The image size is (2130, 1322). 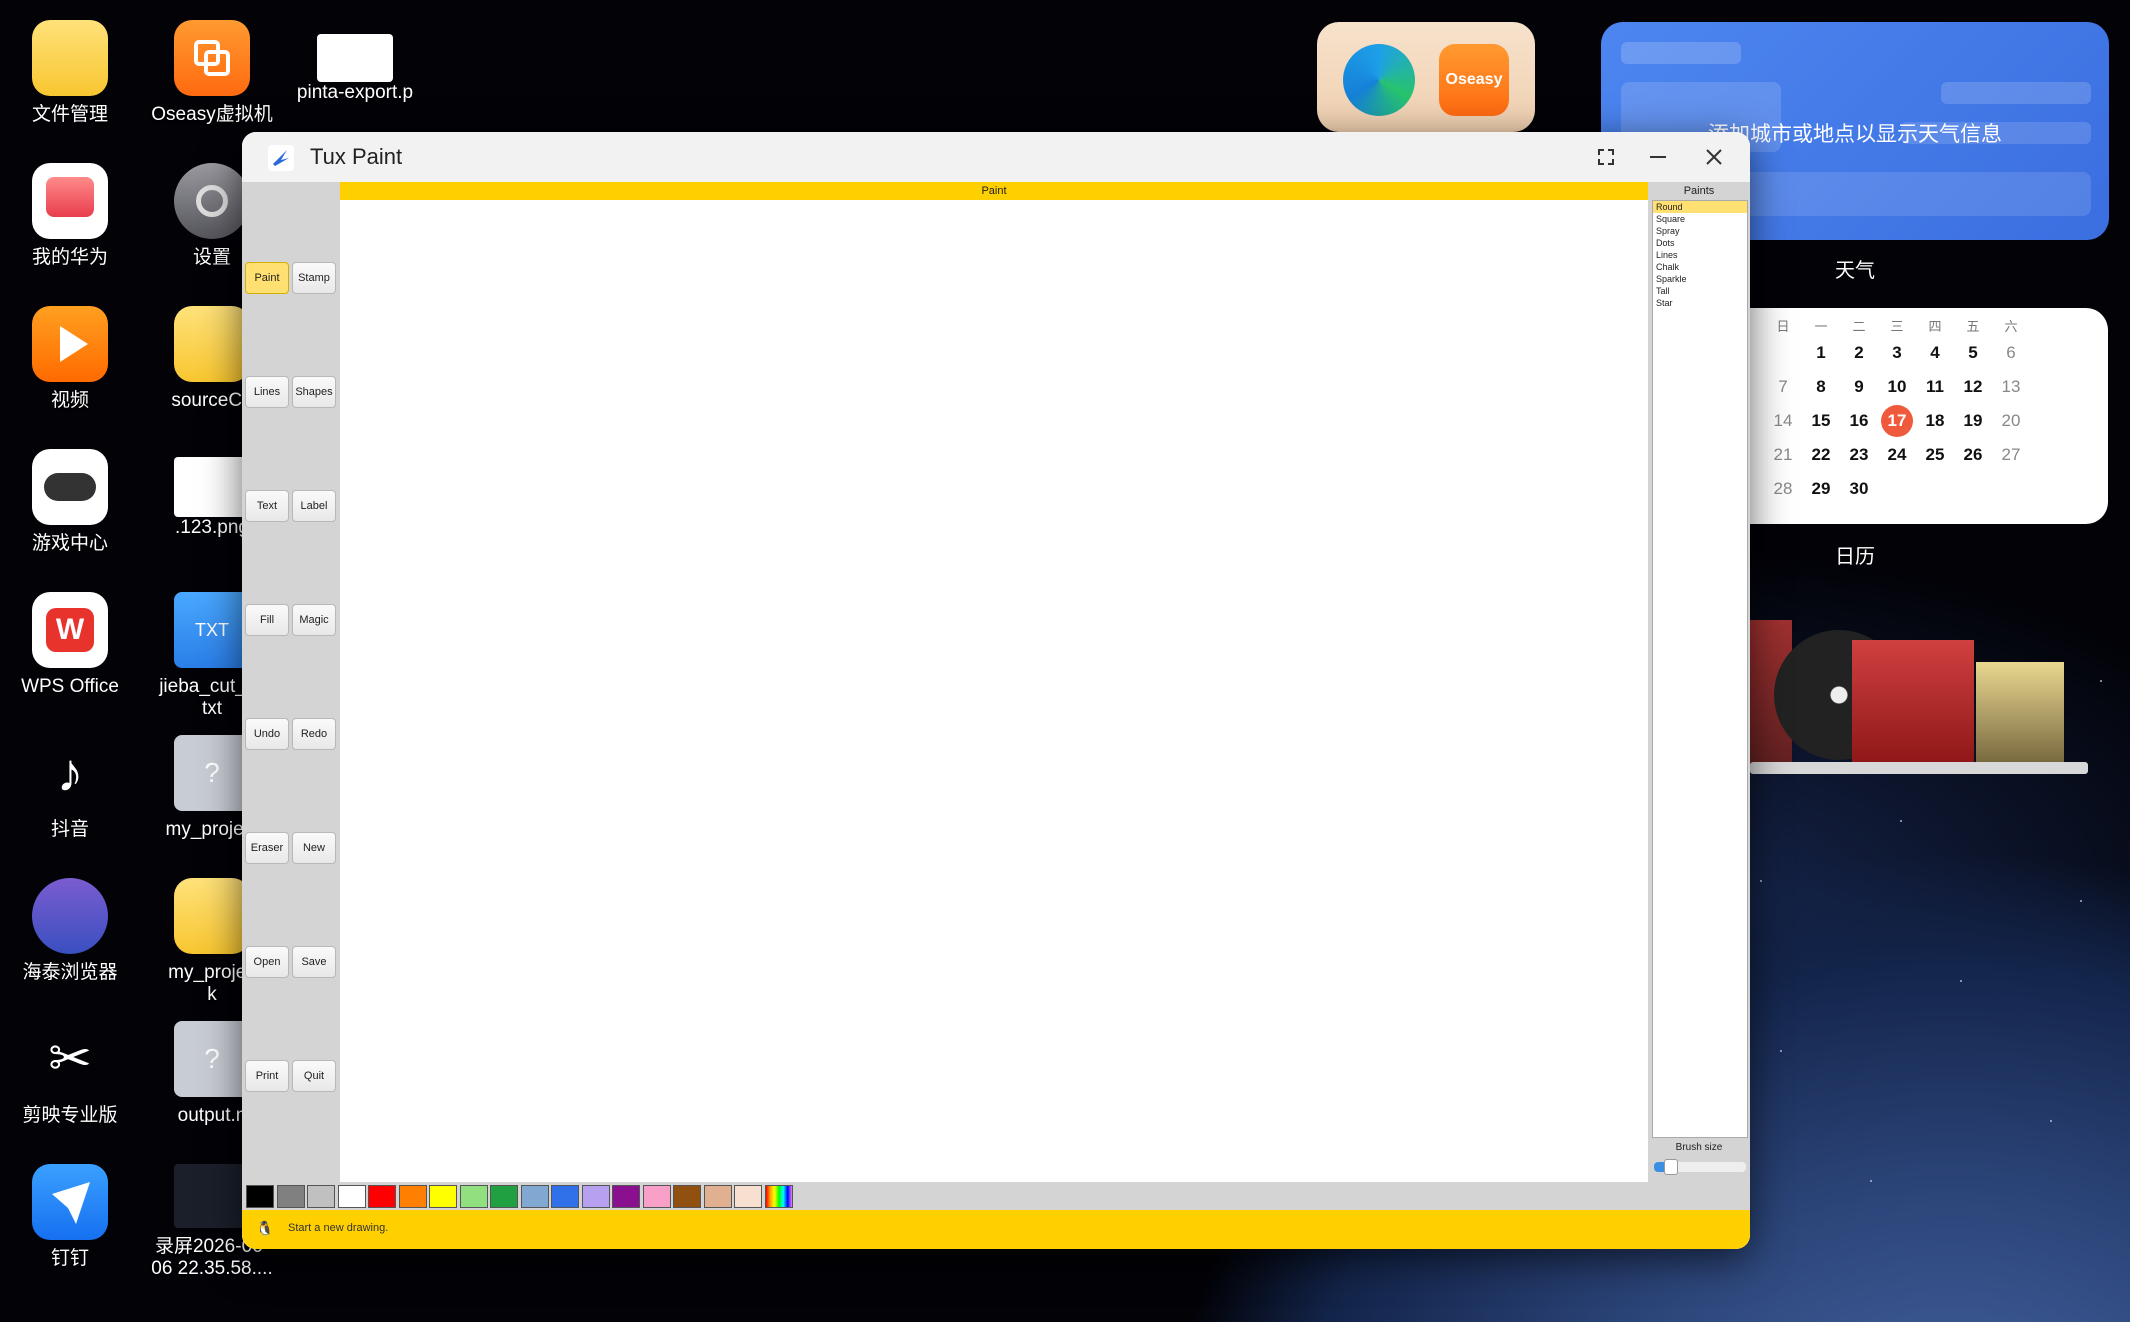 I want to click on paint-item-dots: Dots, so click(x=1700, y=243).